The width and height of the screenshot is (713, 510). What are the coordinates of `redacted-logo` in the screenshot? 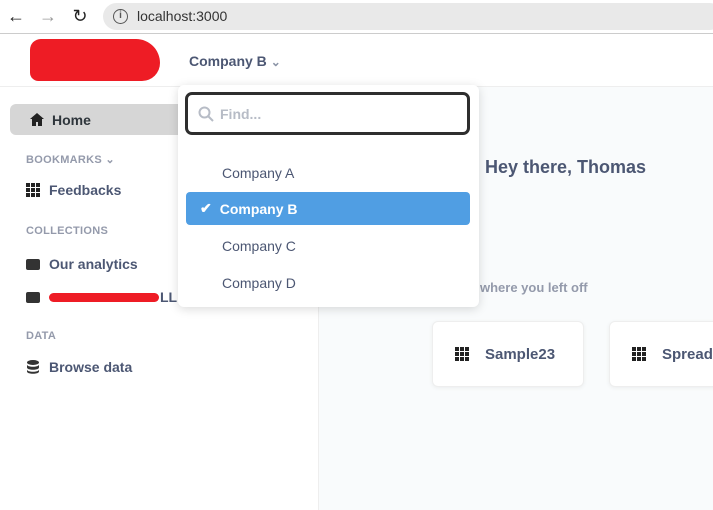 It's located at (95, 60).